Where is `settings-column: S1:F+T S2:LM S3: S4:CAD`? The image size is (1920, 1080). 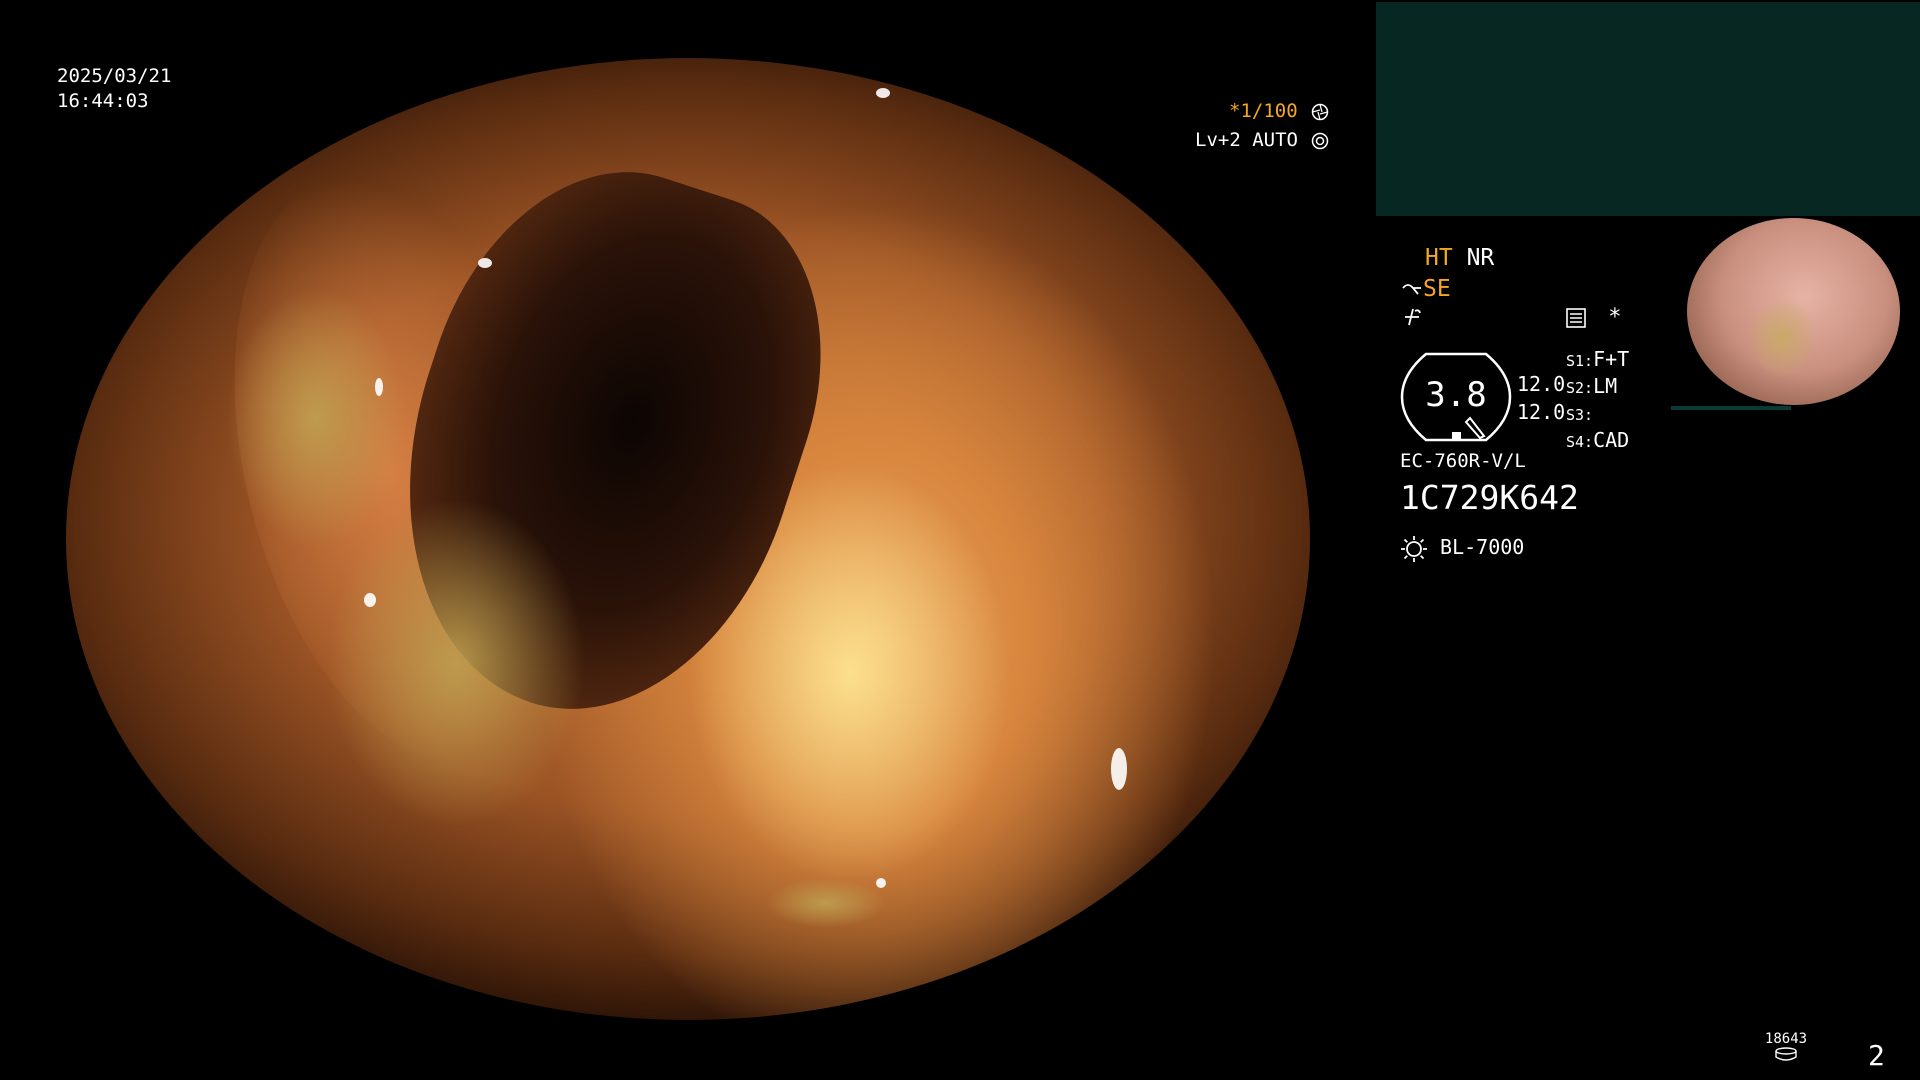
settings-column: S1:F+T S2:LM S3: S4:CAD is located at coordinates (1597, 401).